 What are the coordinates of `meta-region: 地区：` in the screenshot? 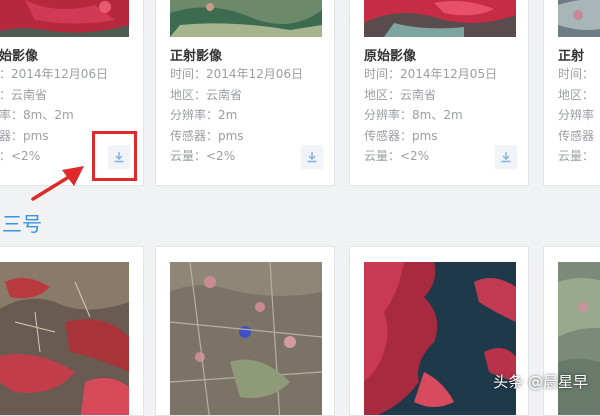 It's located at (576, 94).